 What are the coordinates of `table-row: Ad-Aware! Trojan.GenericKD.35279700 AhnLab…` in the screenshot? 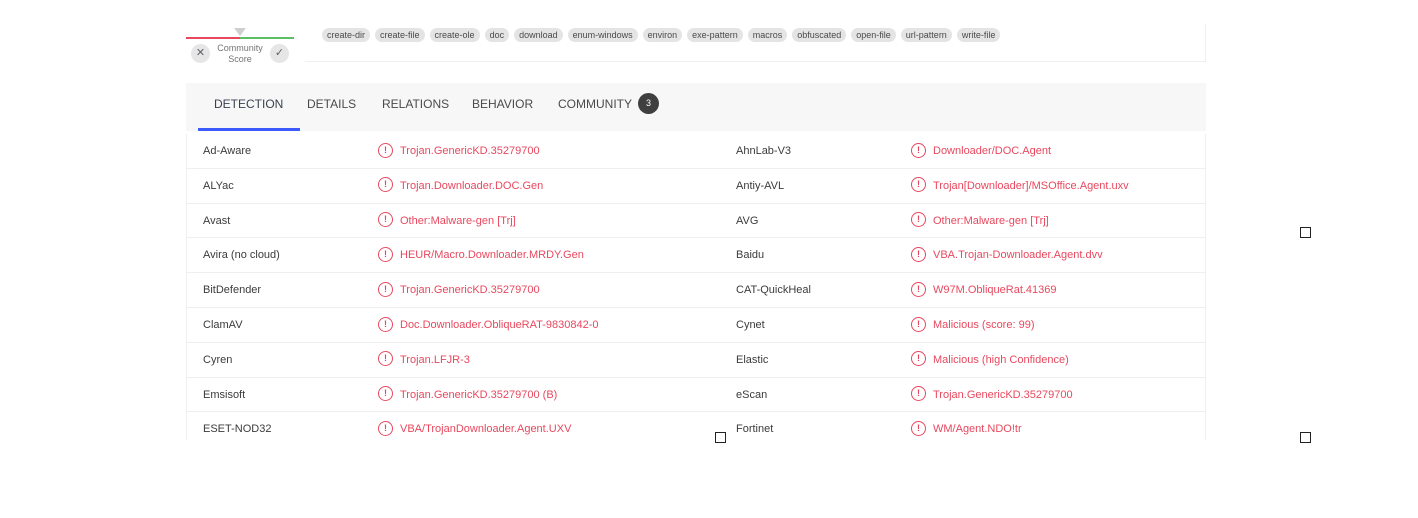 It's located at (696, 151).